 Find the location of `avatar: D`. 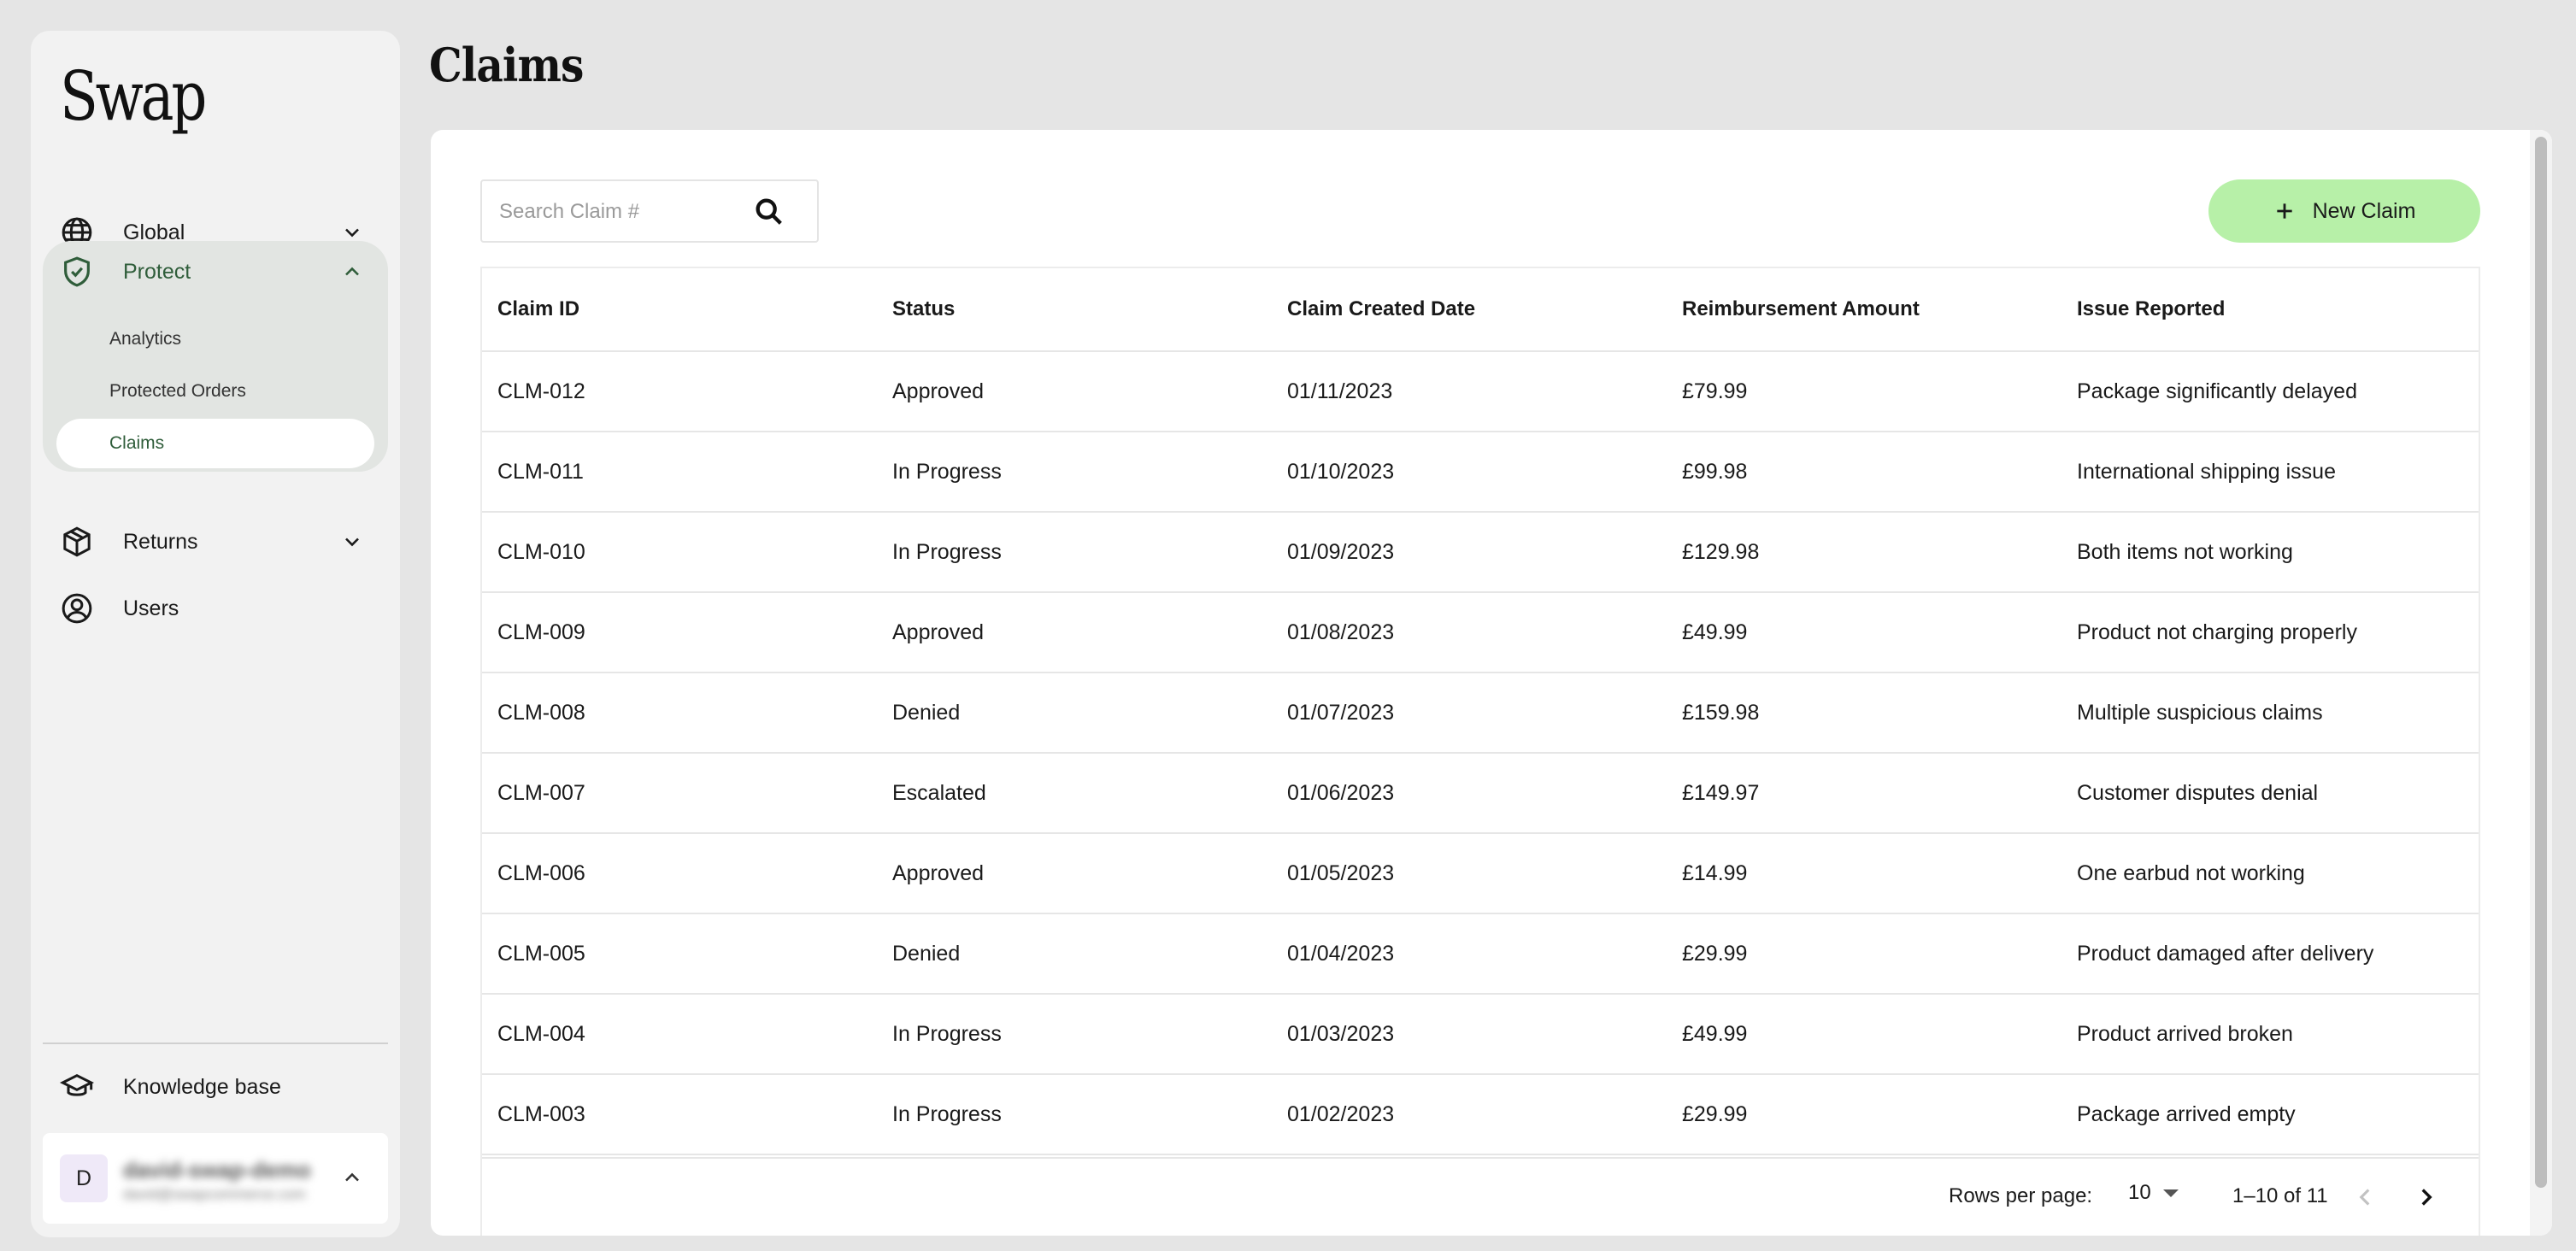

avatar: D is located at coordinates (84, 1178).